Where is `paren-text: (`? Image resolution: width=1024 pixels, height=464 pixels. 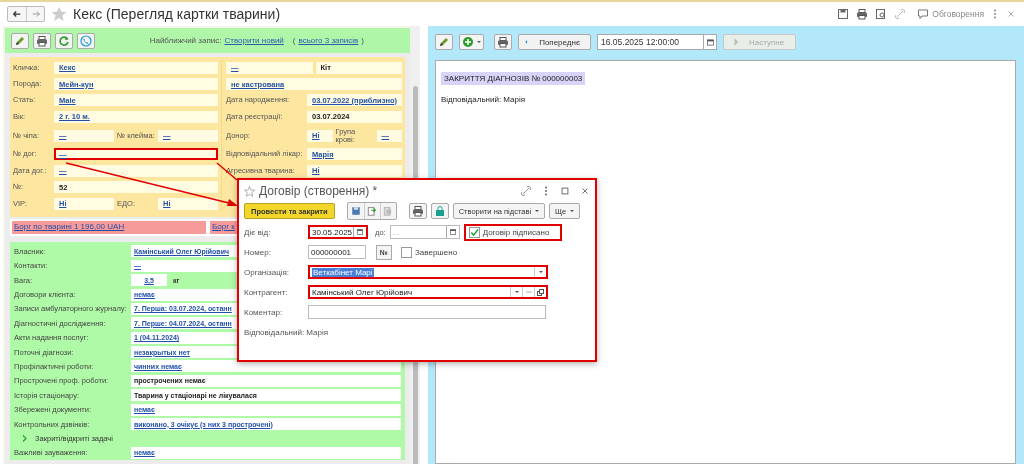
paren-text: ( is located at coordinates (294, 41).